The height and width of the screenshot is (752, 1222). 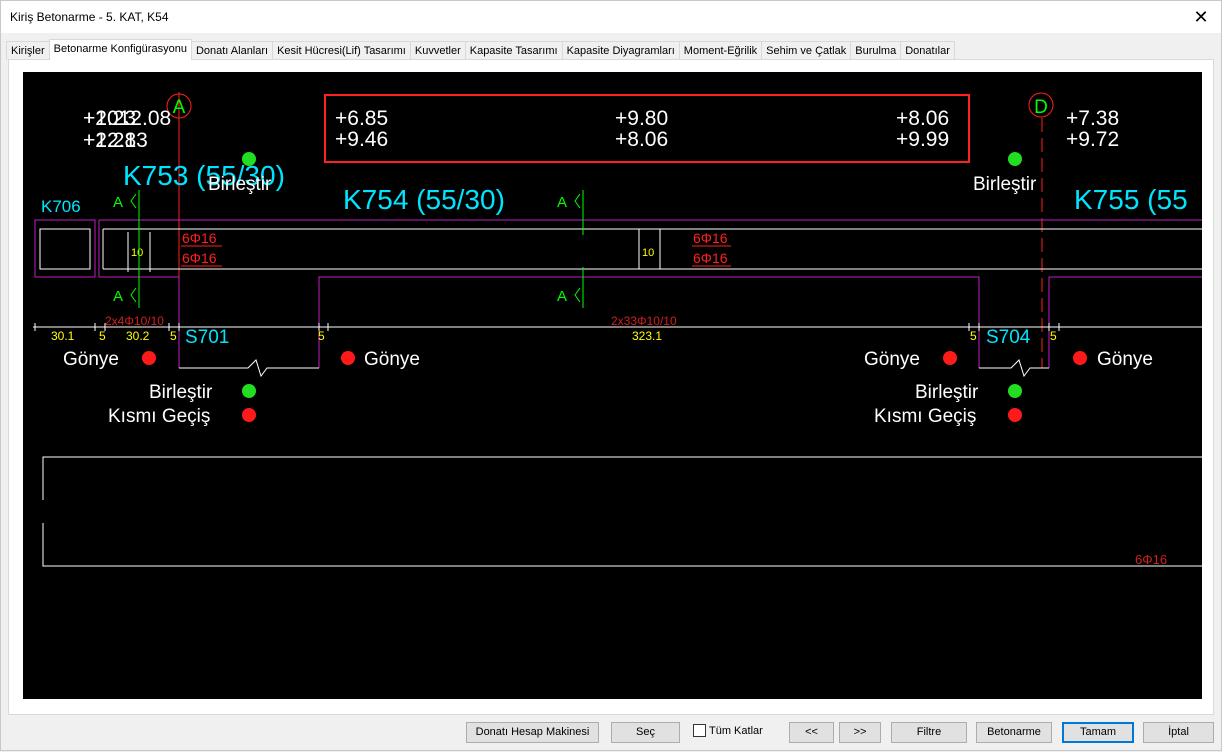 I want to click on birlestir-dot-bottom-right, so click(x=1015, y=391).